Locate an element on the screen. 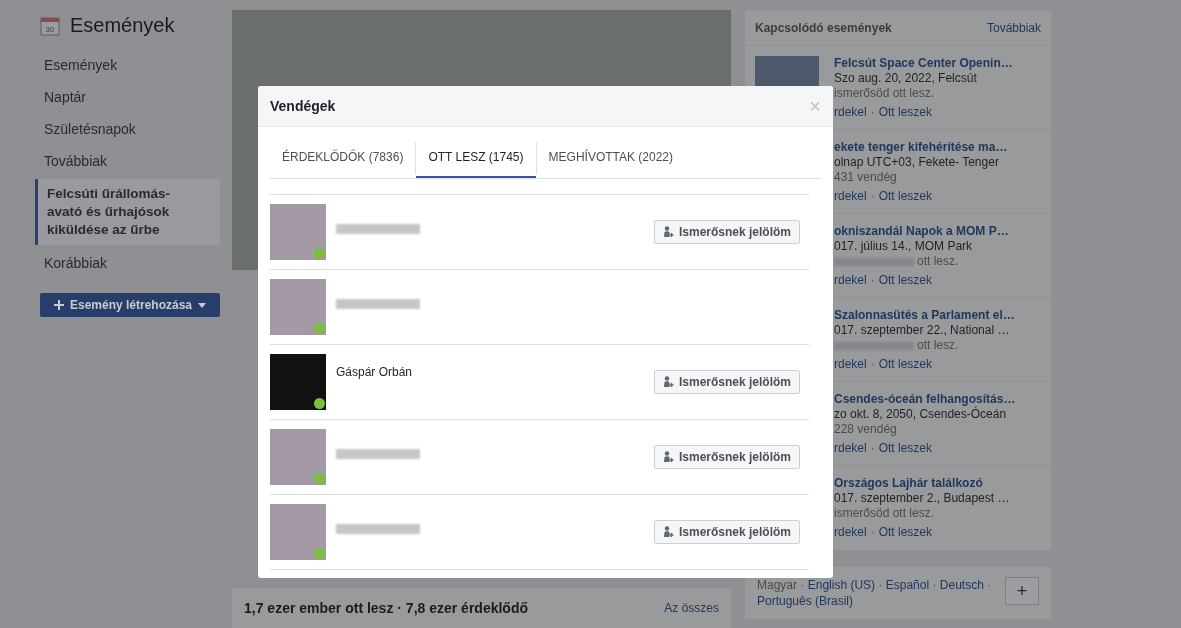 The width and height of the screenshot is (1181, 628). caret-icon is located at coordinates (202, 305).